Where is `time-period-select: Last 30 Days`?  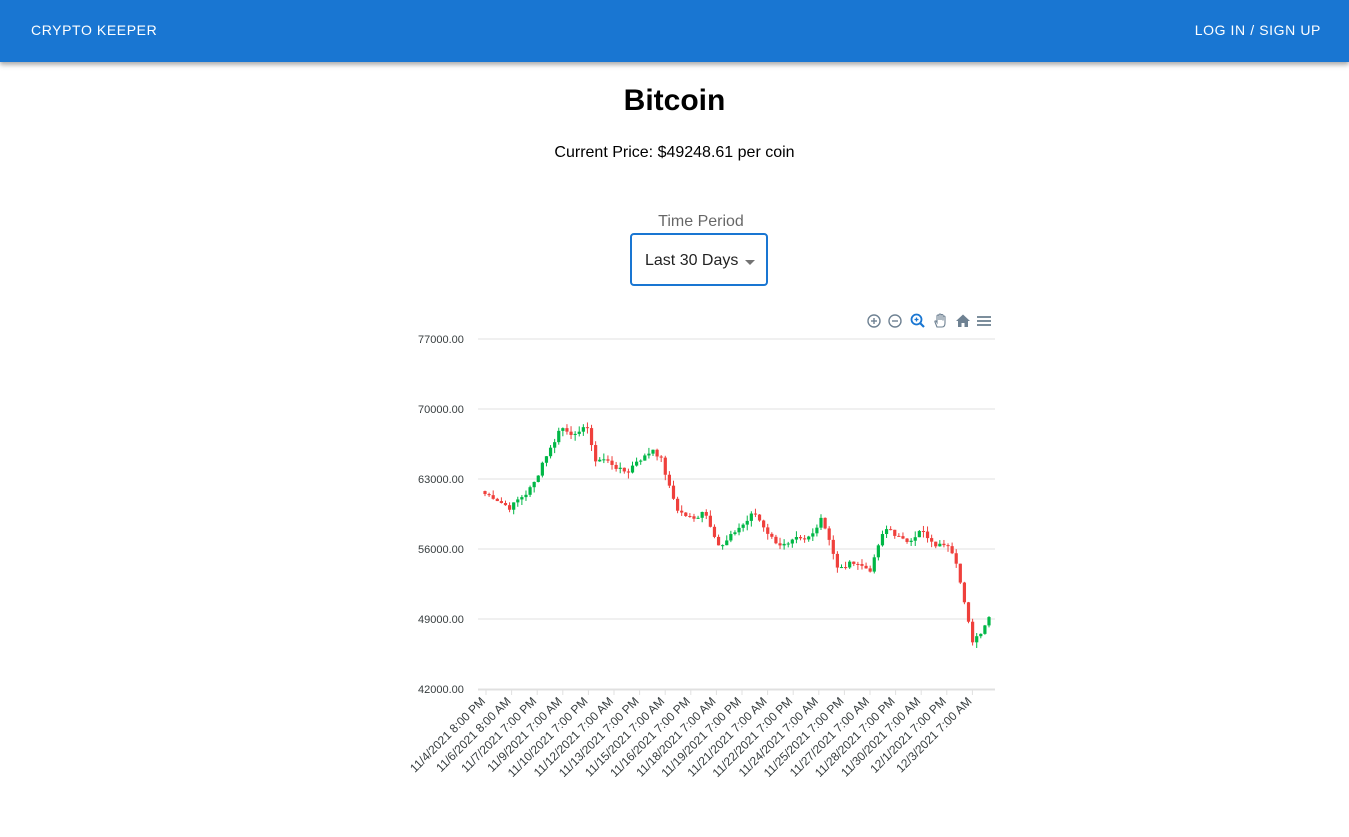
time-period-select: Last 30 Days is located at coordinates (699, 259).